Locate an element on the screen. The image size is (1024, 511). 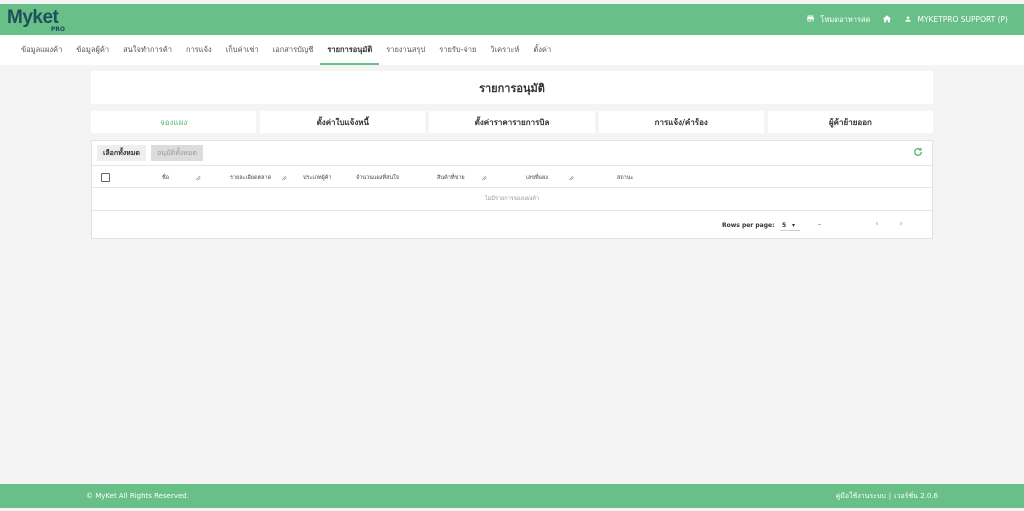
logo-sub: PRO is located at coordinates (57, 29).